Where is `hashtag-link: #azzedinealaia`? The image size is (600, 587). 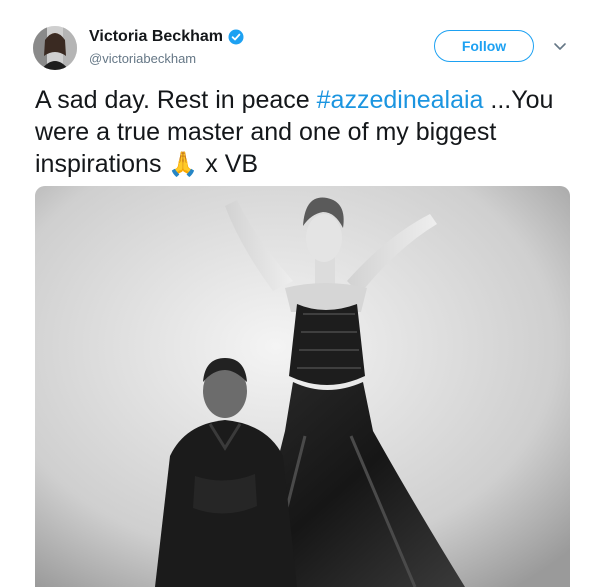
hashtag-link: #azzedinealaia is located at coordinates (400, 100).